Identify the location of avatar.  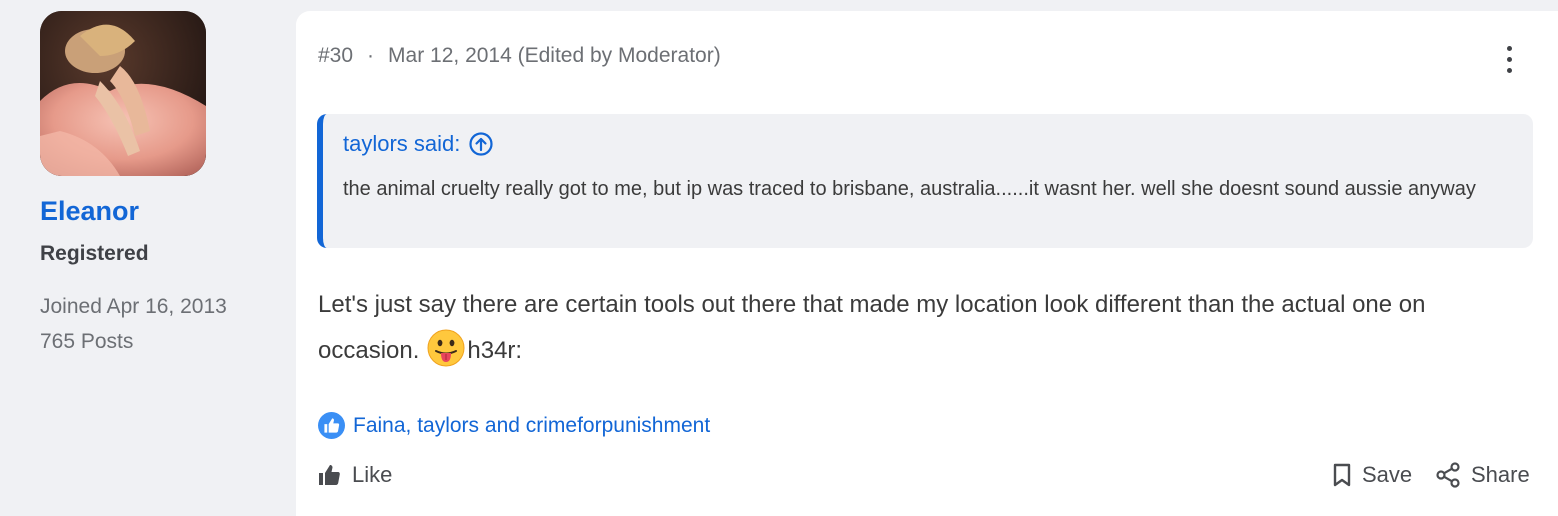
(123, 93).